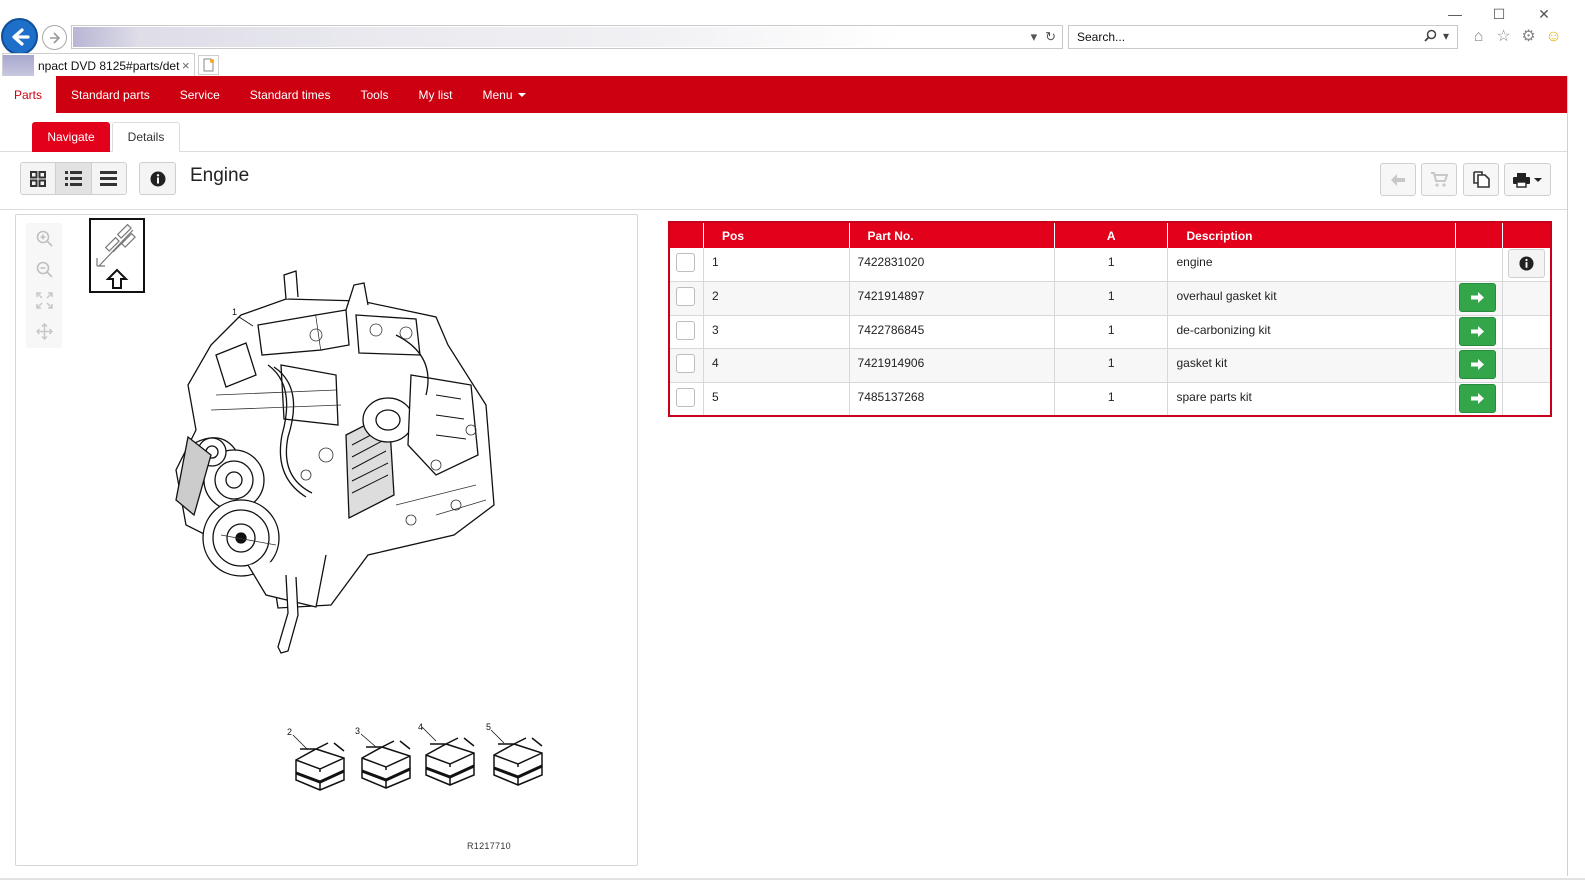 The height and width of the screenshot is (890, 1585). I want to click on new-tab-button, so click(208, 65).